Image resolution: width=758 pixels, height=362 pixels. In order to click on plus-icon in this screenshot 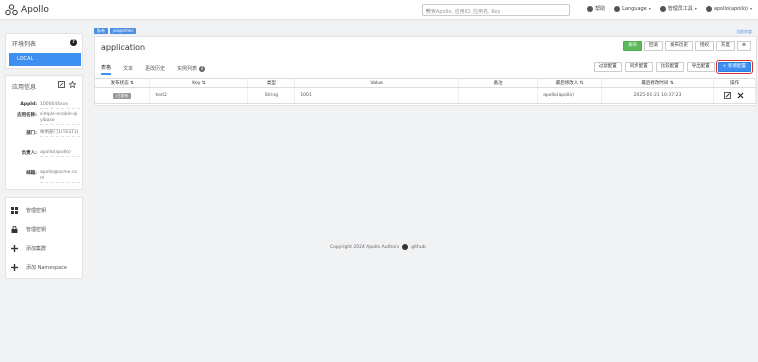, I will do `click(14, 248)`.